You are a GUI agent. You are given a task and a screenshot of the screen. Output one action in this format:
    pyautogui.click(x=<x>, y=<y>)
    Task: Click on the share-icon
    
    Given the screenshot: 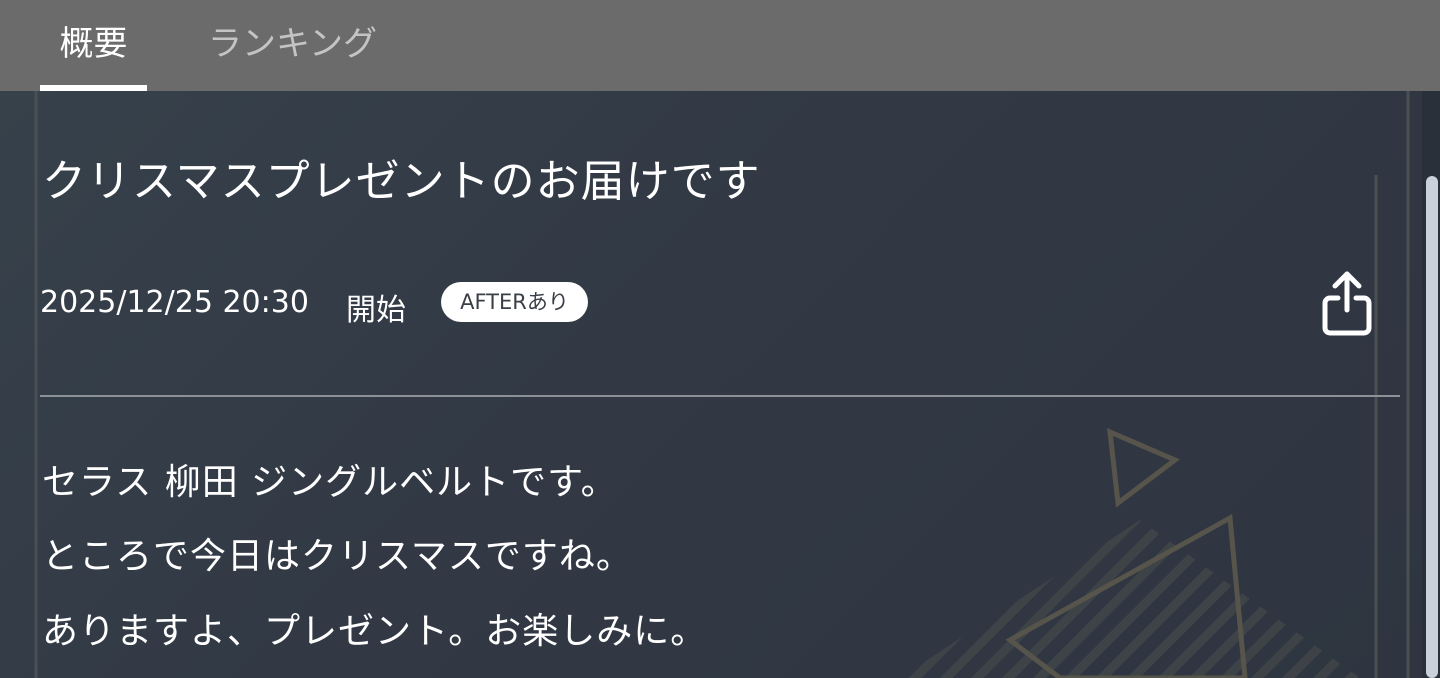 What is the action you would take?
    pyautogui.click(x=1347, y=303)
    